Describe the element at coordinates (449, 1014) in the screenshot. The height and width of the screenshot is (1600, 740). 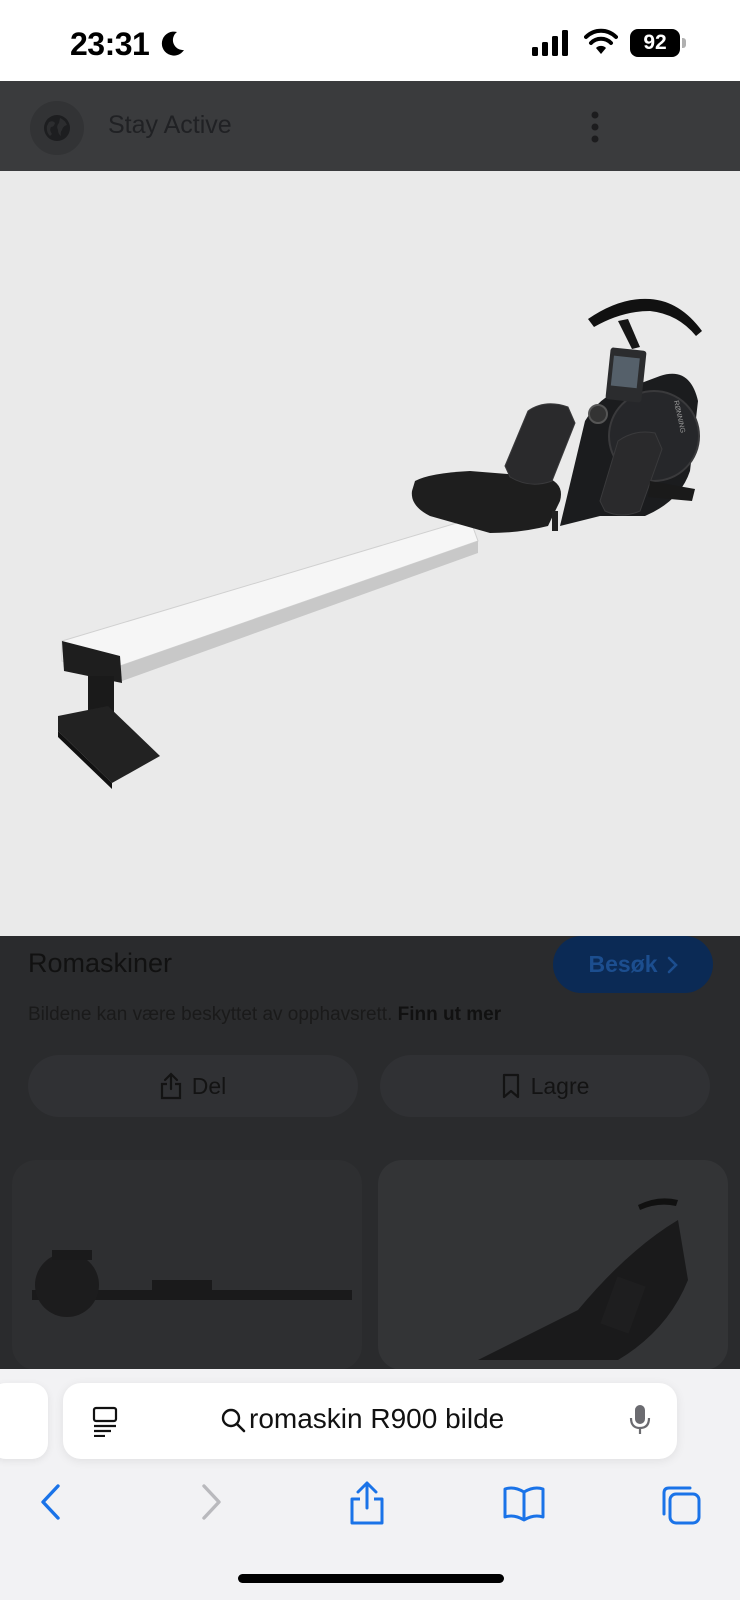
I see `learn-more-link: Finn ut mer` at that location.